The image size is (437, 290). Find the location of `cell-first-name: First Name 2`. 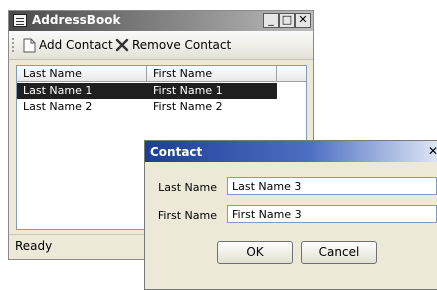

cell-first-name: First Name 2 is located at coordinates (188, 106).